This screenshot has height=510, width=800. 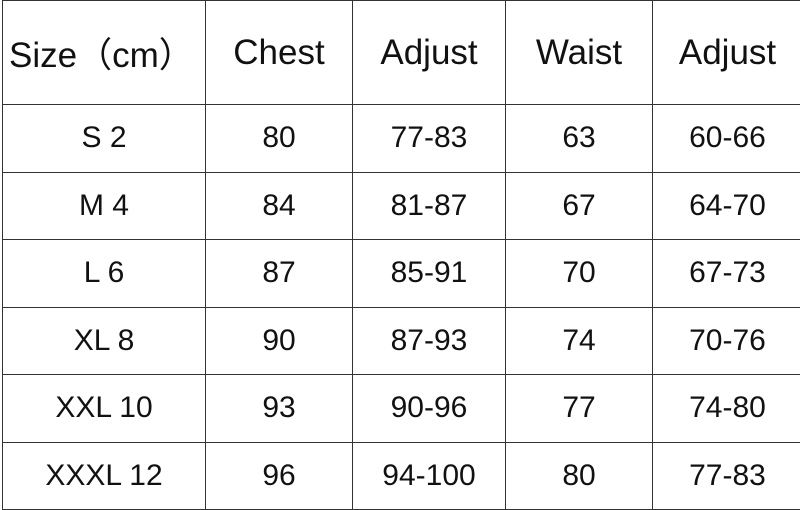 What do you see at coordinates (726, 52) in the screenshot?
I see `header-waist-adjust: Adjust` at bounding box center [726, 52].